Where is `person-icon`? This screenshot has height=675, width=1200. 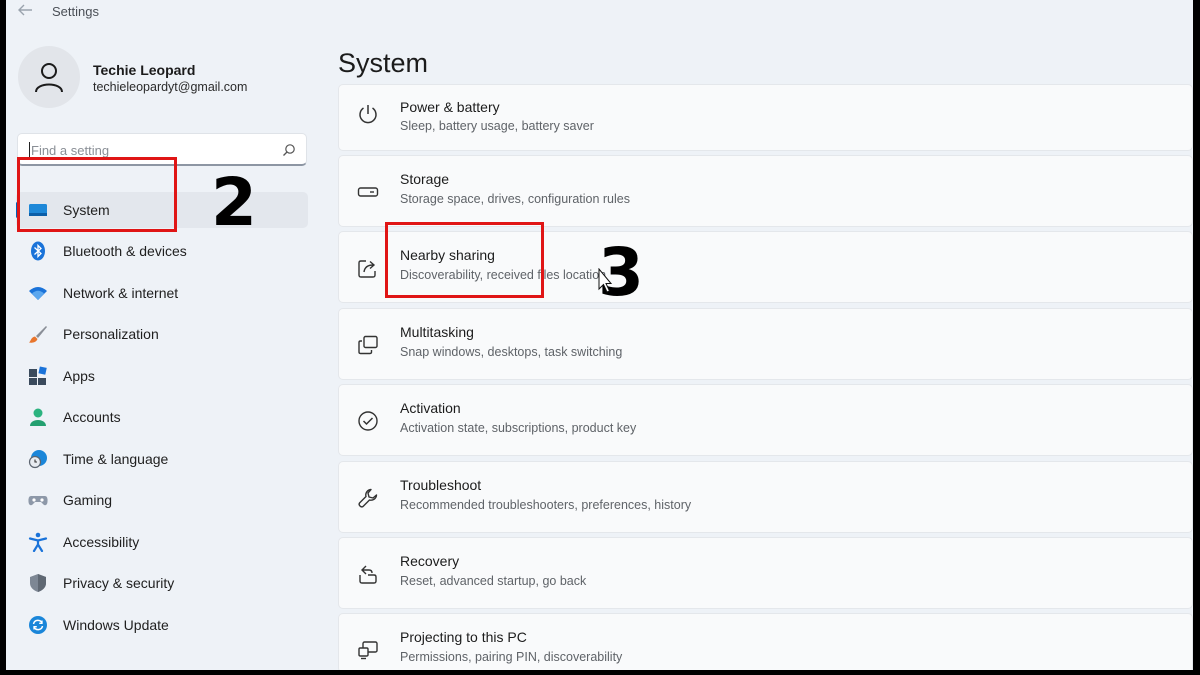 person-icon is located at coordinates (49, 78).